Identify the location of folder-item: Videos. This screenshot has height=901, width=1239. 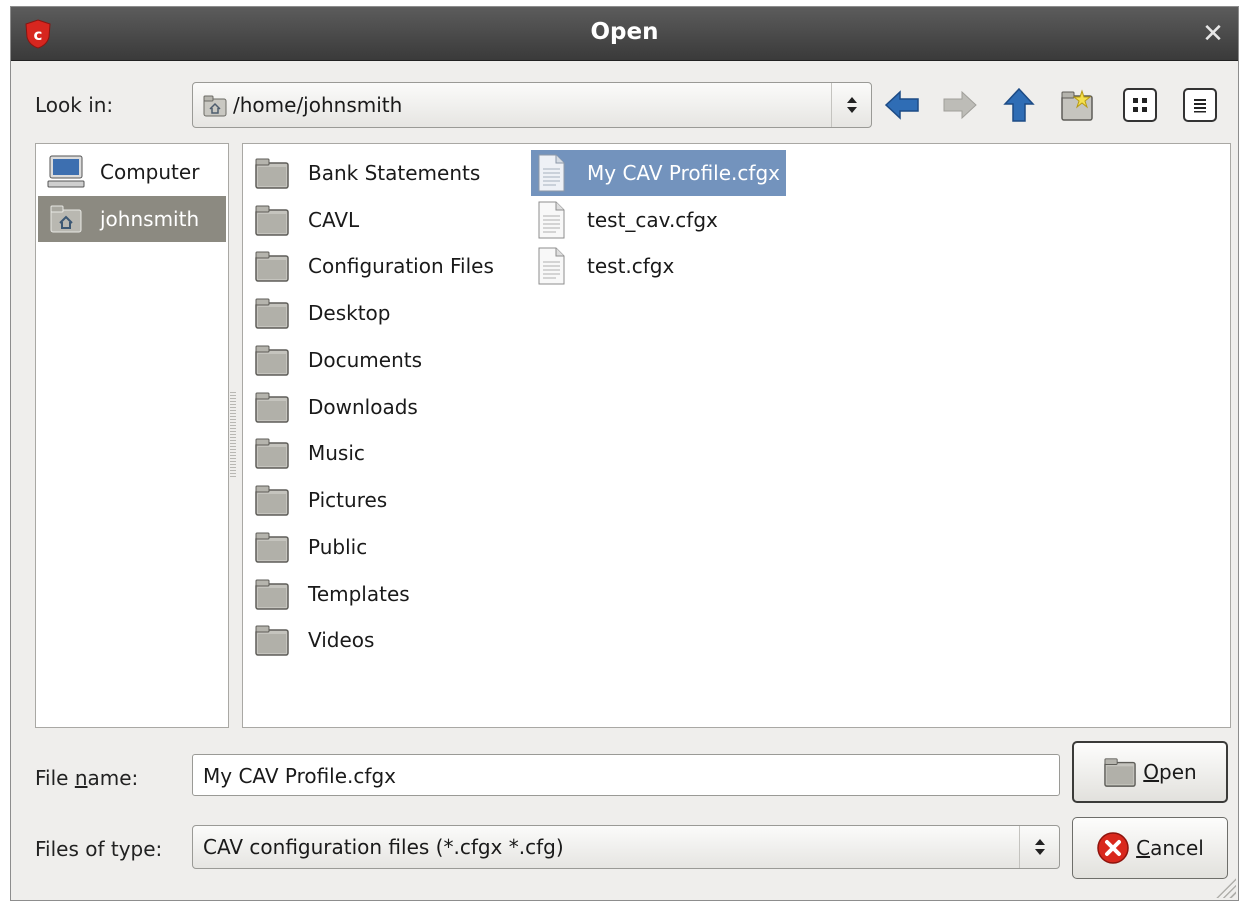
(313, 640).